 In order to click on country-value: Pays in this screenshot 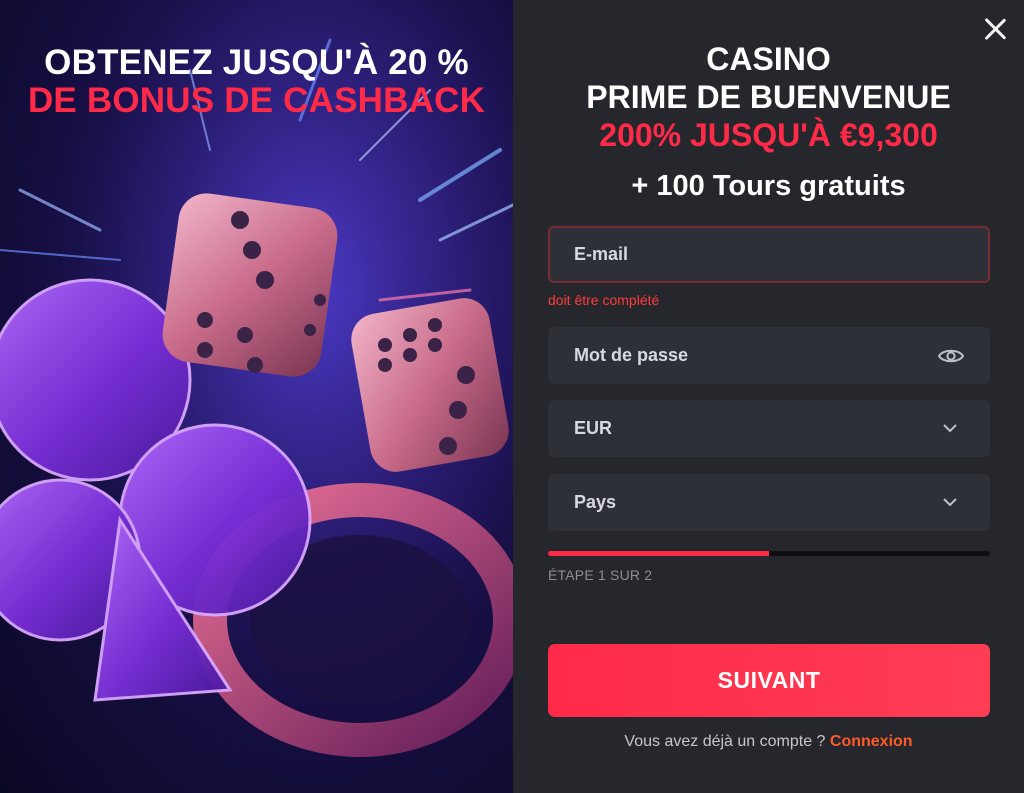, I will do `click(595, 502)`.